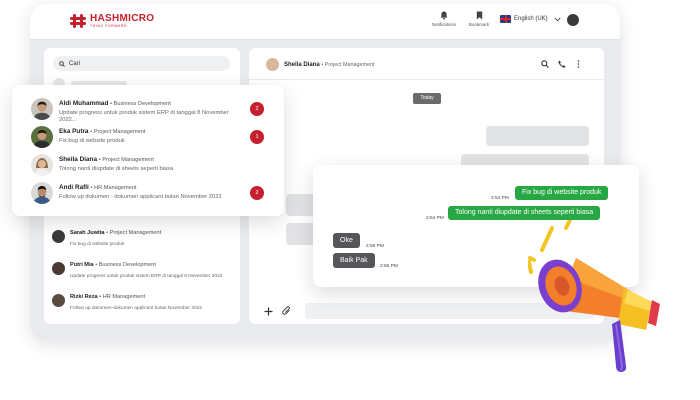 The image size is (700, 400). What do you see at coordinates (594, 296) in the screenshot?
I see `megaphone-icon` at bounding box center [594, 296].